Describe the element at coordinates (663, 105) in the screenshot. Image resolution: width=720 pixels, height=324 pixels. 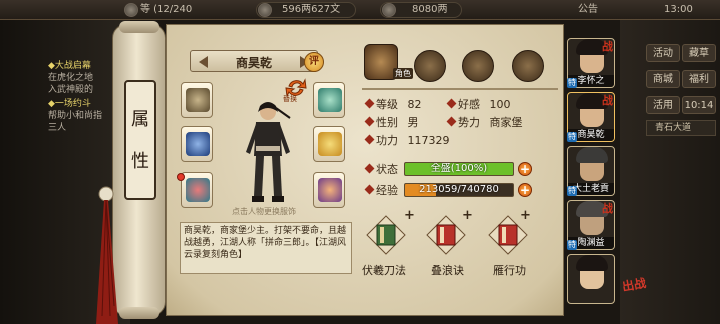
I see `event-button: 活用` at that location.